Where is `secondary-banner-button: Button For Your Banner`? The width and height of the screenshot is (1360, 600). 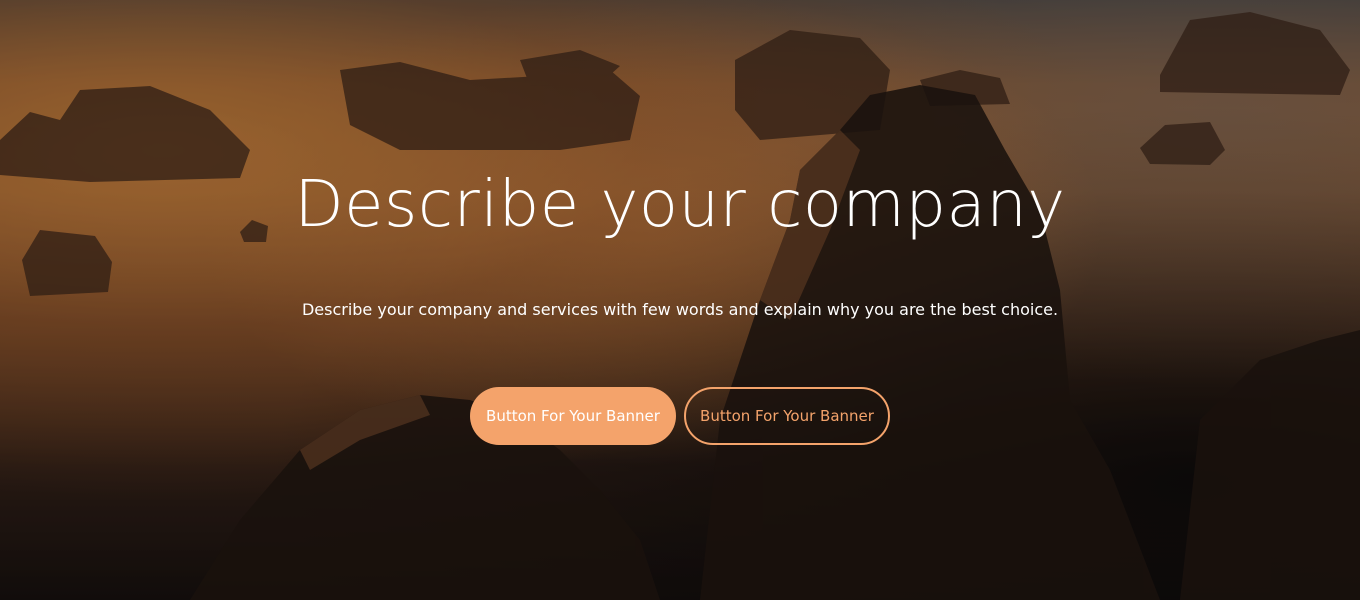
secondary-banner-button: Button For Your Banner is located at coordinates (787, 416).